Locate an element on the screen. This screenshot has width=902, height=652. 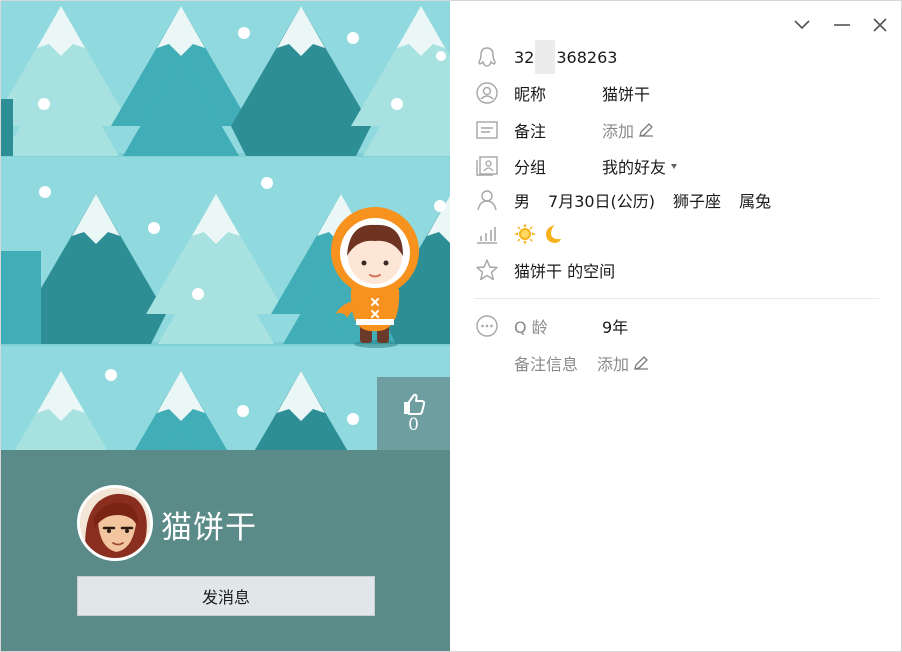
minimize-icon is located at coordinates (842, 25).